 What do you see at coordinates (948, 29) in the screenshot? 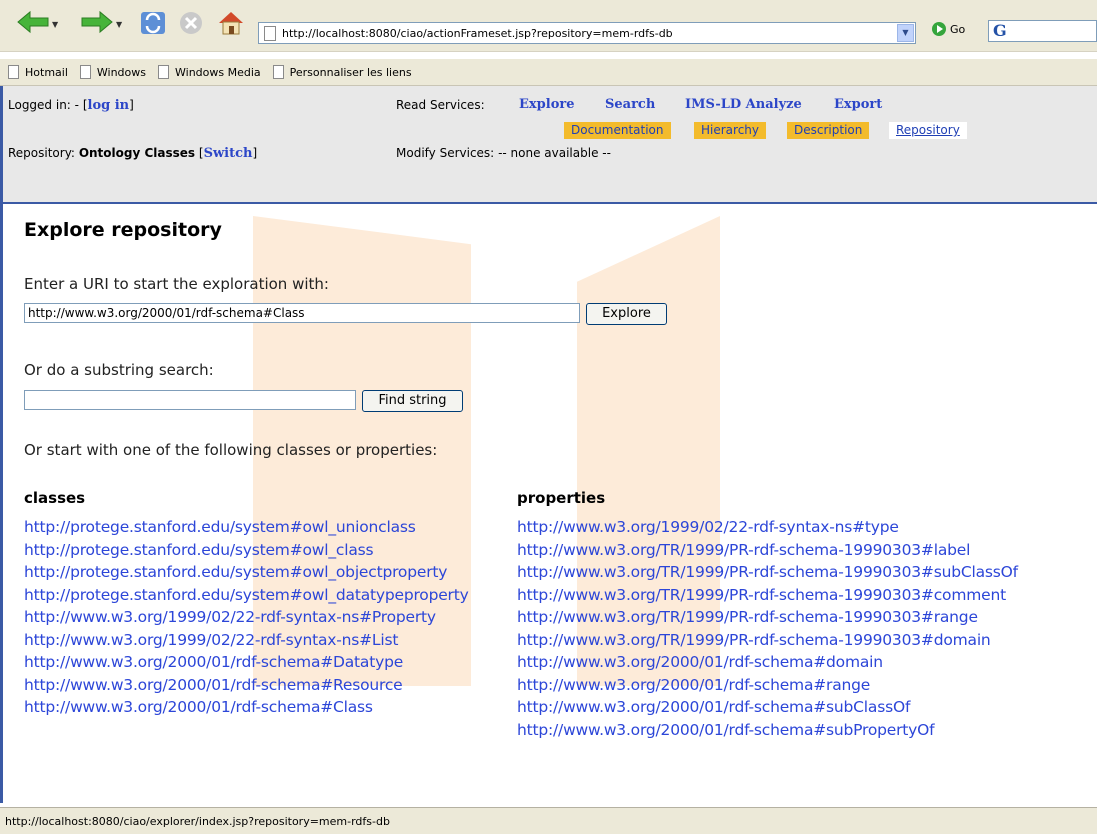
I see `go-button: Go` at bounding box center [948, 29].